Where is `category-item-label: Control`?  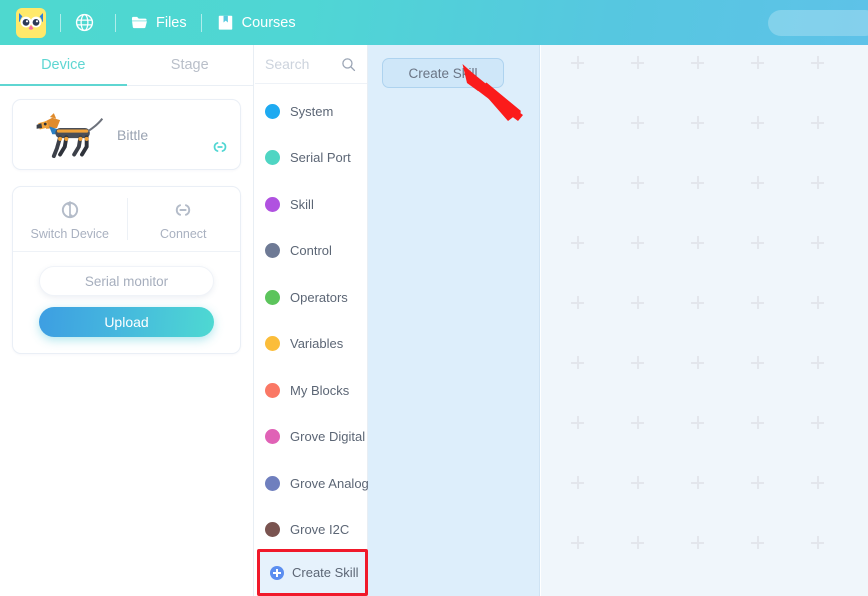
category-item-label: Control is located at coordinates (311, 251).